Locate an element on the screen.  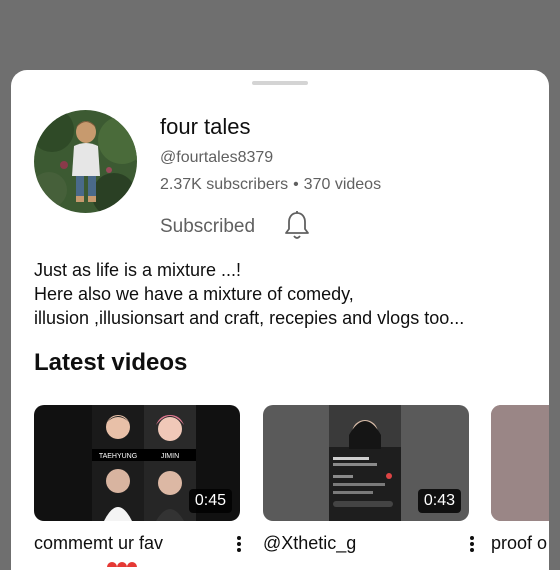
video-title: commemt ur fav is located at coordinates (99, 543).